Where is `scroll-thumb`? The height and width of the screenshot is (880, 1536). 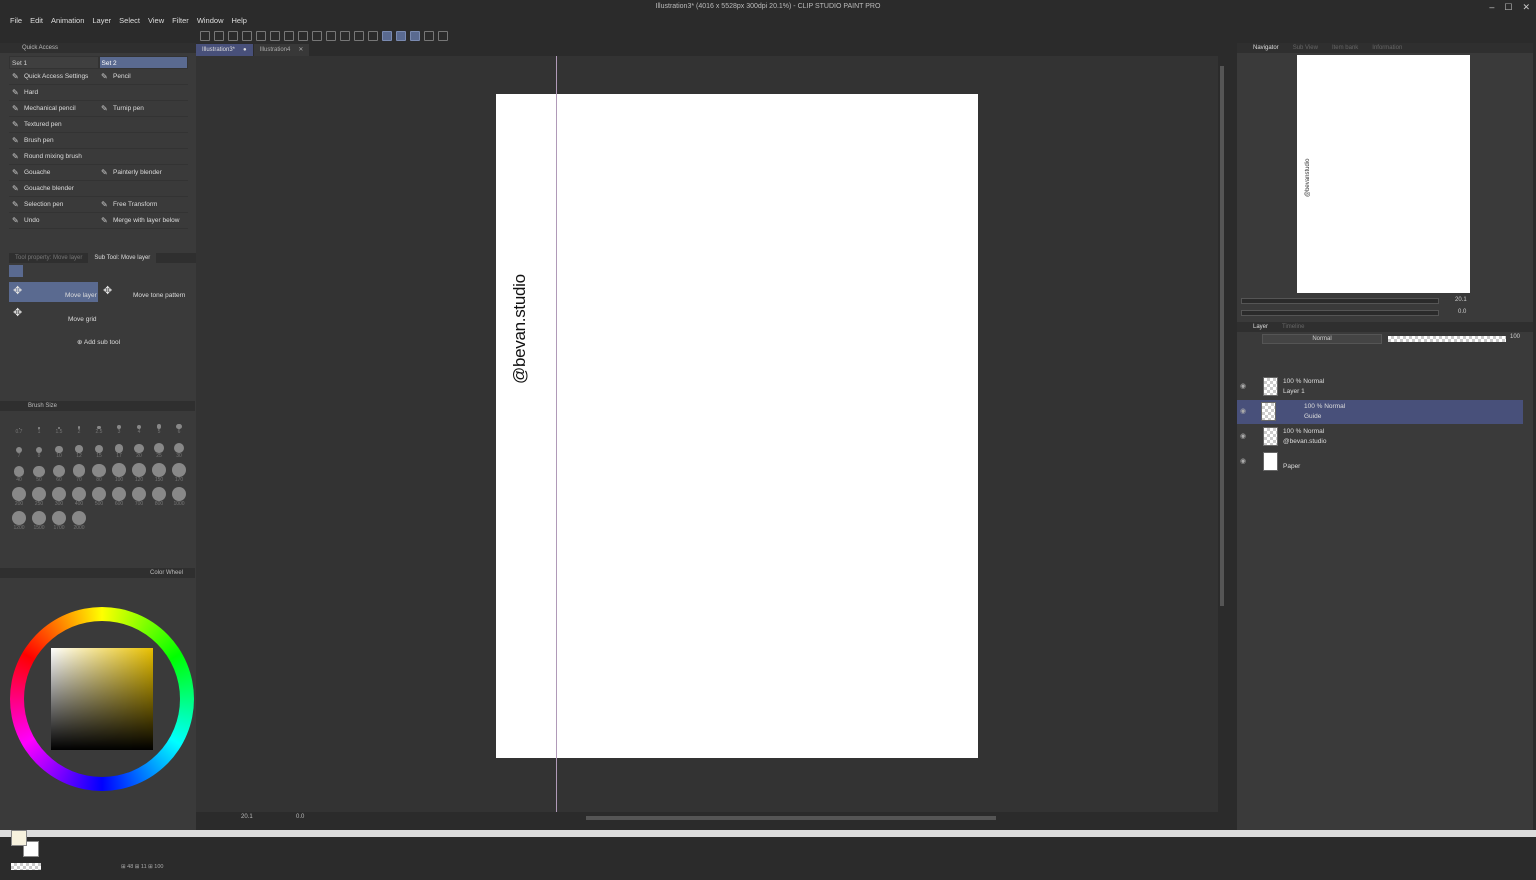 scroll-thumb is located at coordinates (1222, 336).